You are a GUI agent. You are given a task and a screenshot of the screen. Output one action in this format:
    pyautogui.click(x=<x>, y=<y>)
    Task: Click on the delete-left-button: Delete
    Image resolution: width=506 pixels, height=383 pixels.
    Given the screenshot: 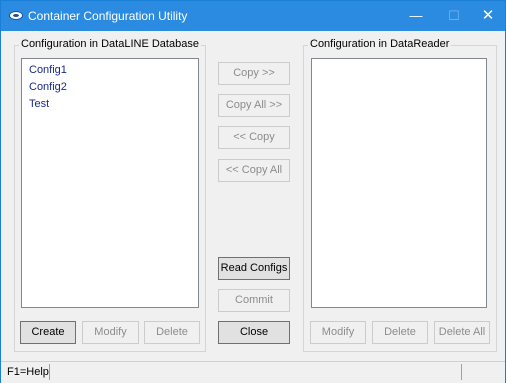 What is the action you would take?
    pyautogui.click(x=172, y=332)
    